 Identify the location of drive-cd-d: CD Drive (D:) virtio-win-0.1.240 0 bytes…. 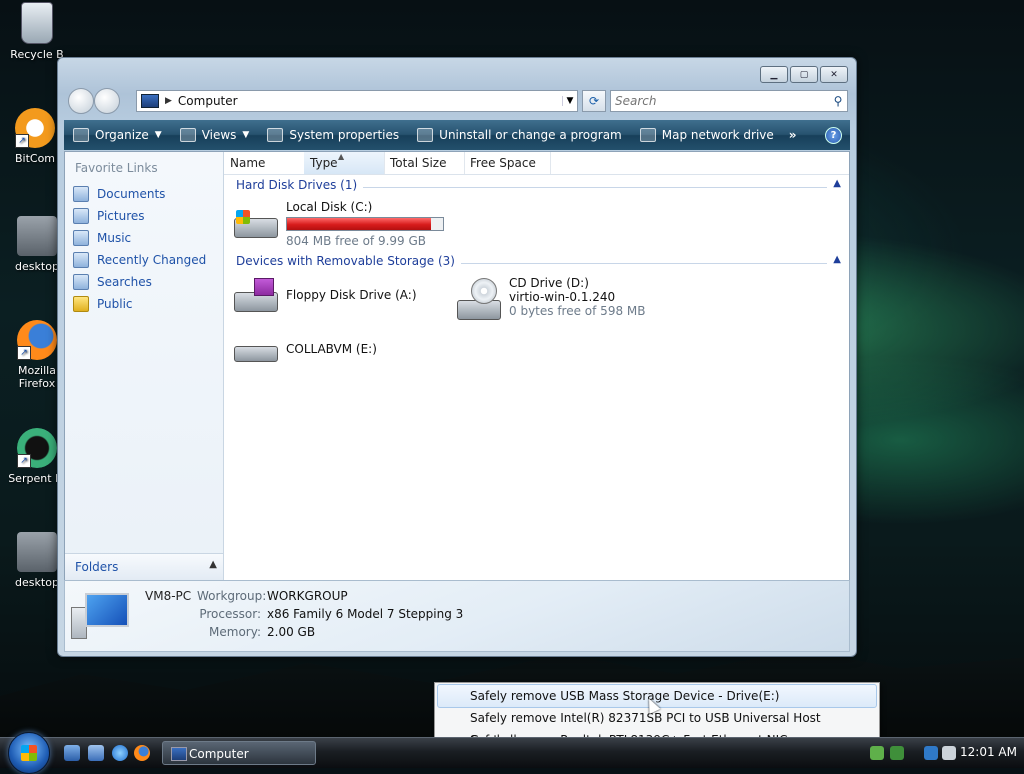
(550, 299).